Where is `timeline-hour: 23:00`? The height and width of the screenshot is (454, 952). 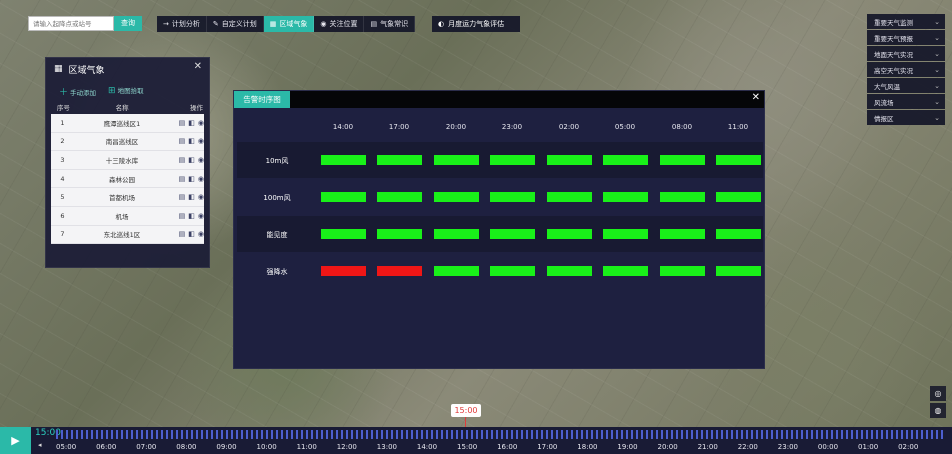
timeline-hour: 23:00 is located at coordinates (788, 447).